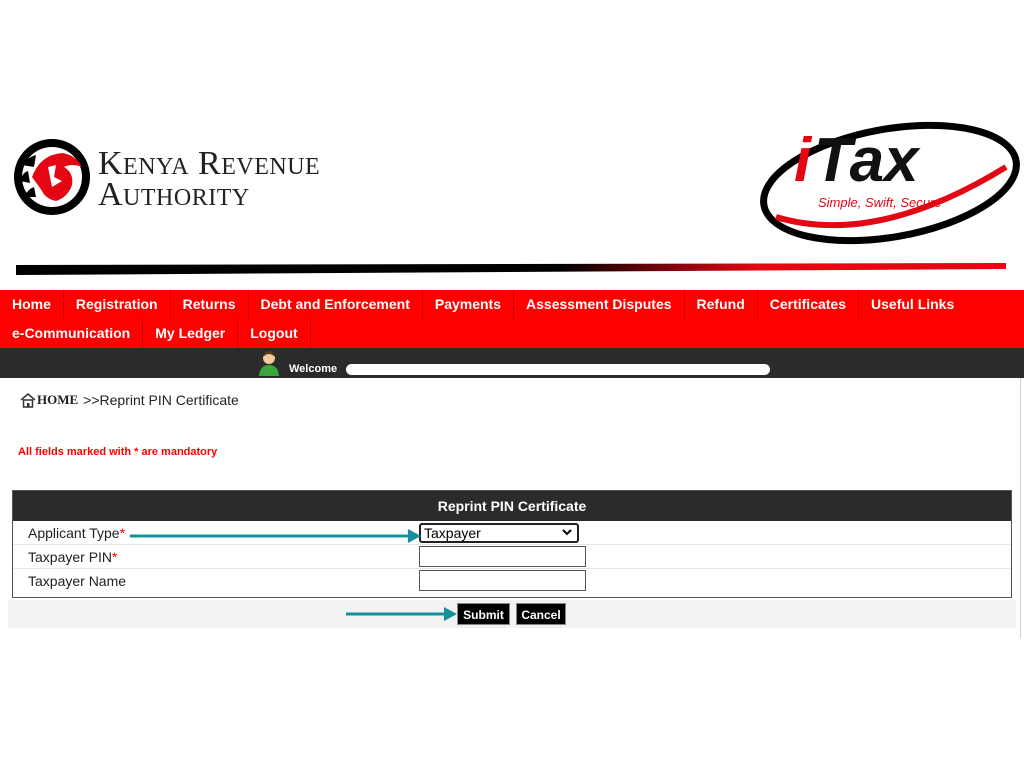 This screenshot has width=1024, height=768. What do you see at coordinates (541, 614) in the screenshot?
I see `cancel-button: Cancel` at bounding box center [541, 614].